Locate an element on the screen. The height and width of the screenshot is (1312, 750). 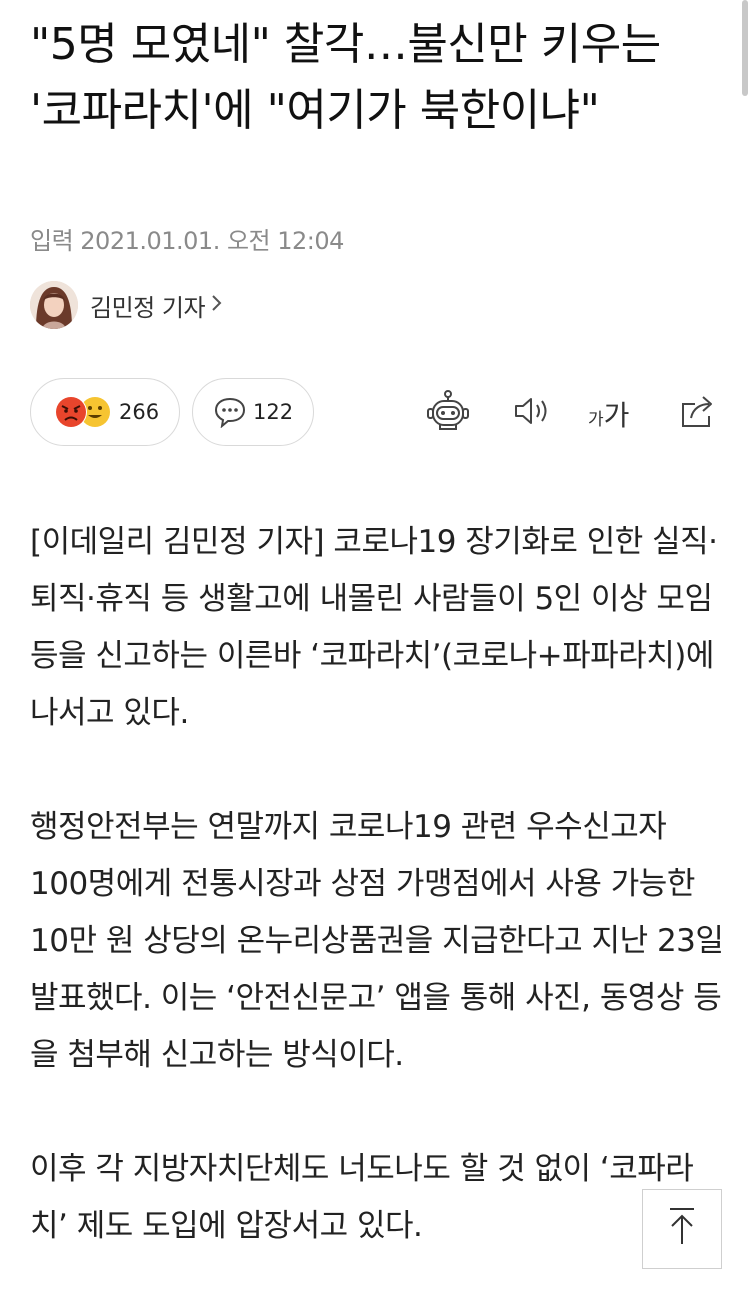
arrow-up-icon is located at coordinates (682, 1226).